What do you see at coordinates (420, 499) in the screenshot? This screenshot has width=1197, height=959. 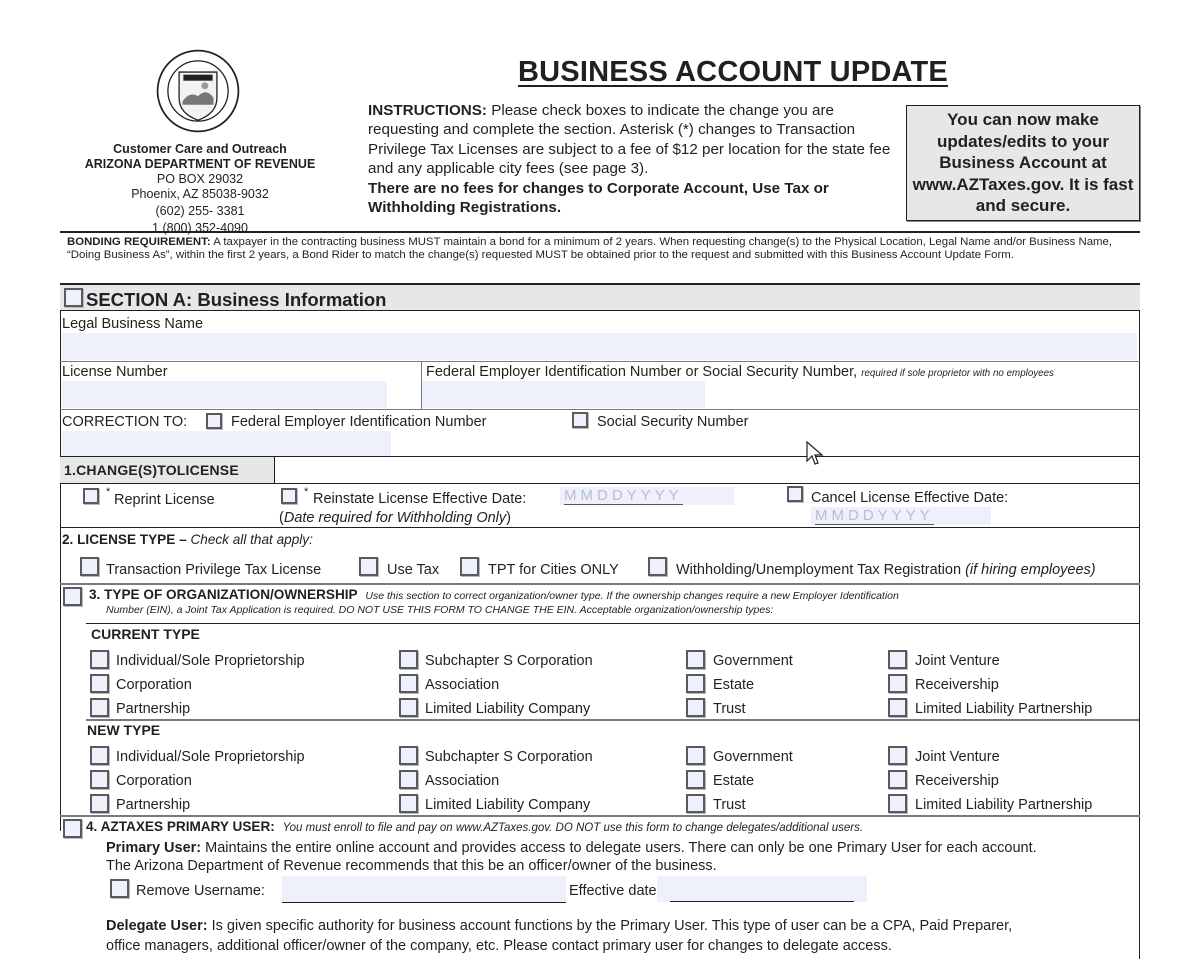 I see `reinstate-license-label: Reinstate License Effective Date:` at bounding box center [420, 499].